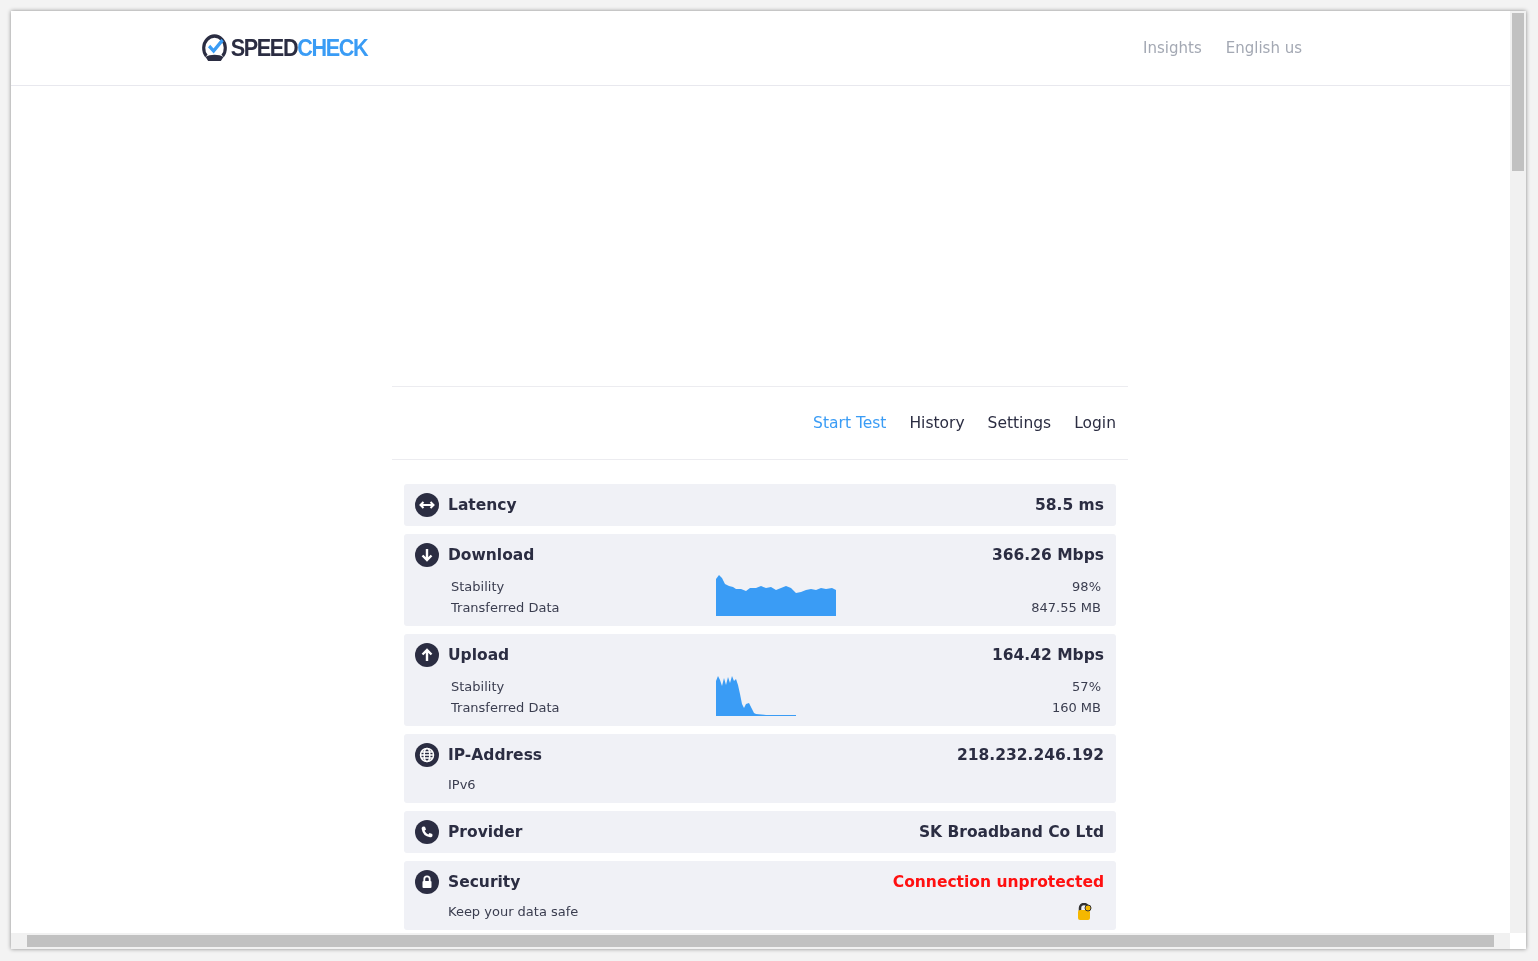  I want to click on nav-tab: History, so click(937, 423).